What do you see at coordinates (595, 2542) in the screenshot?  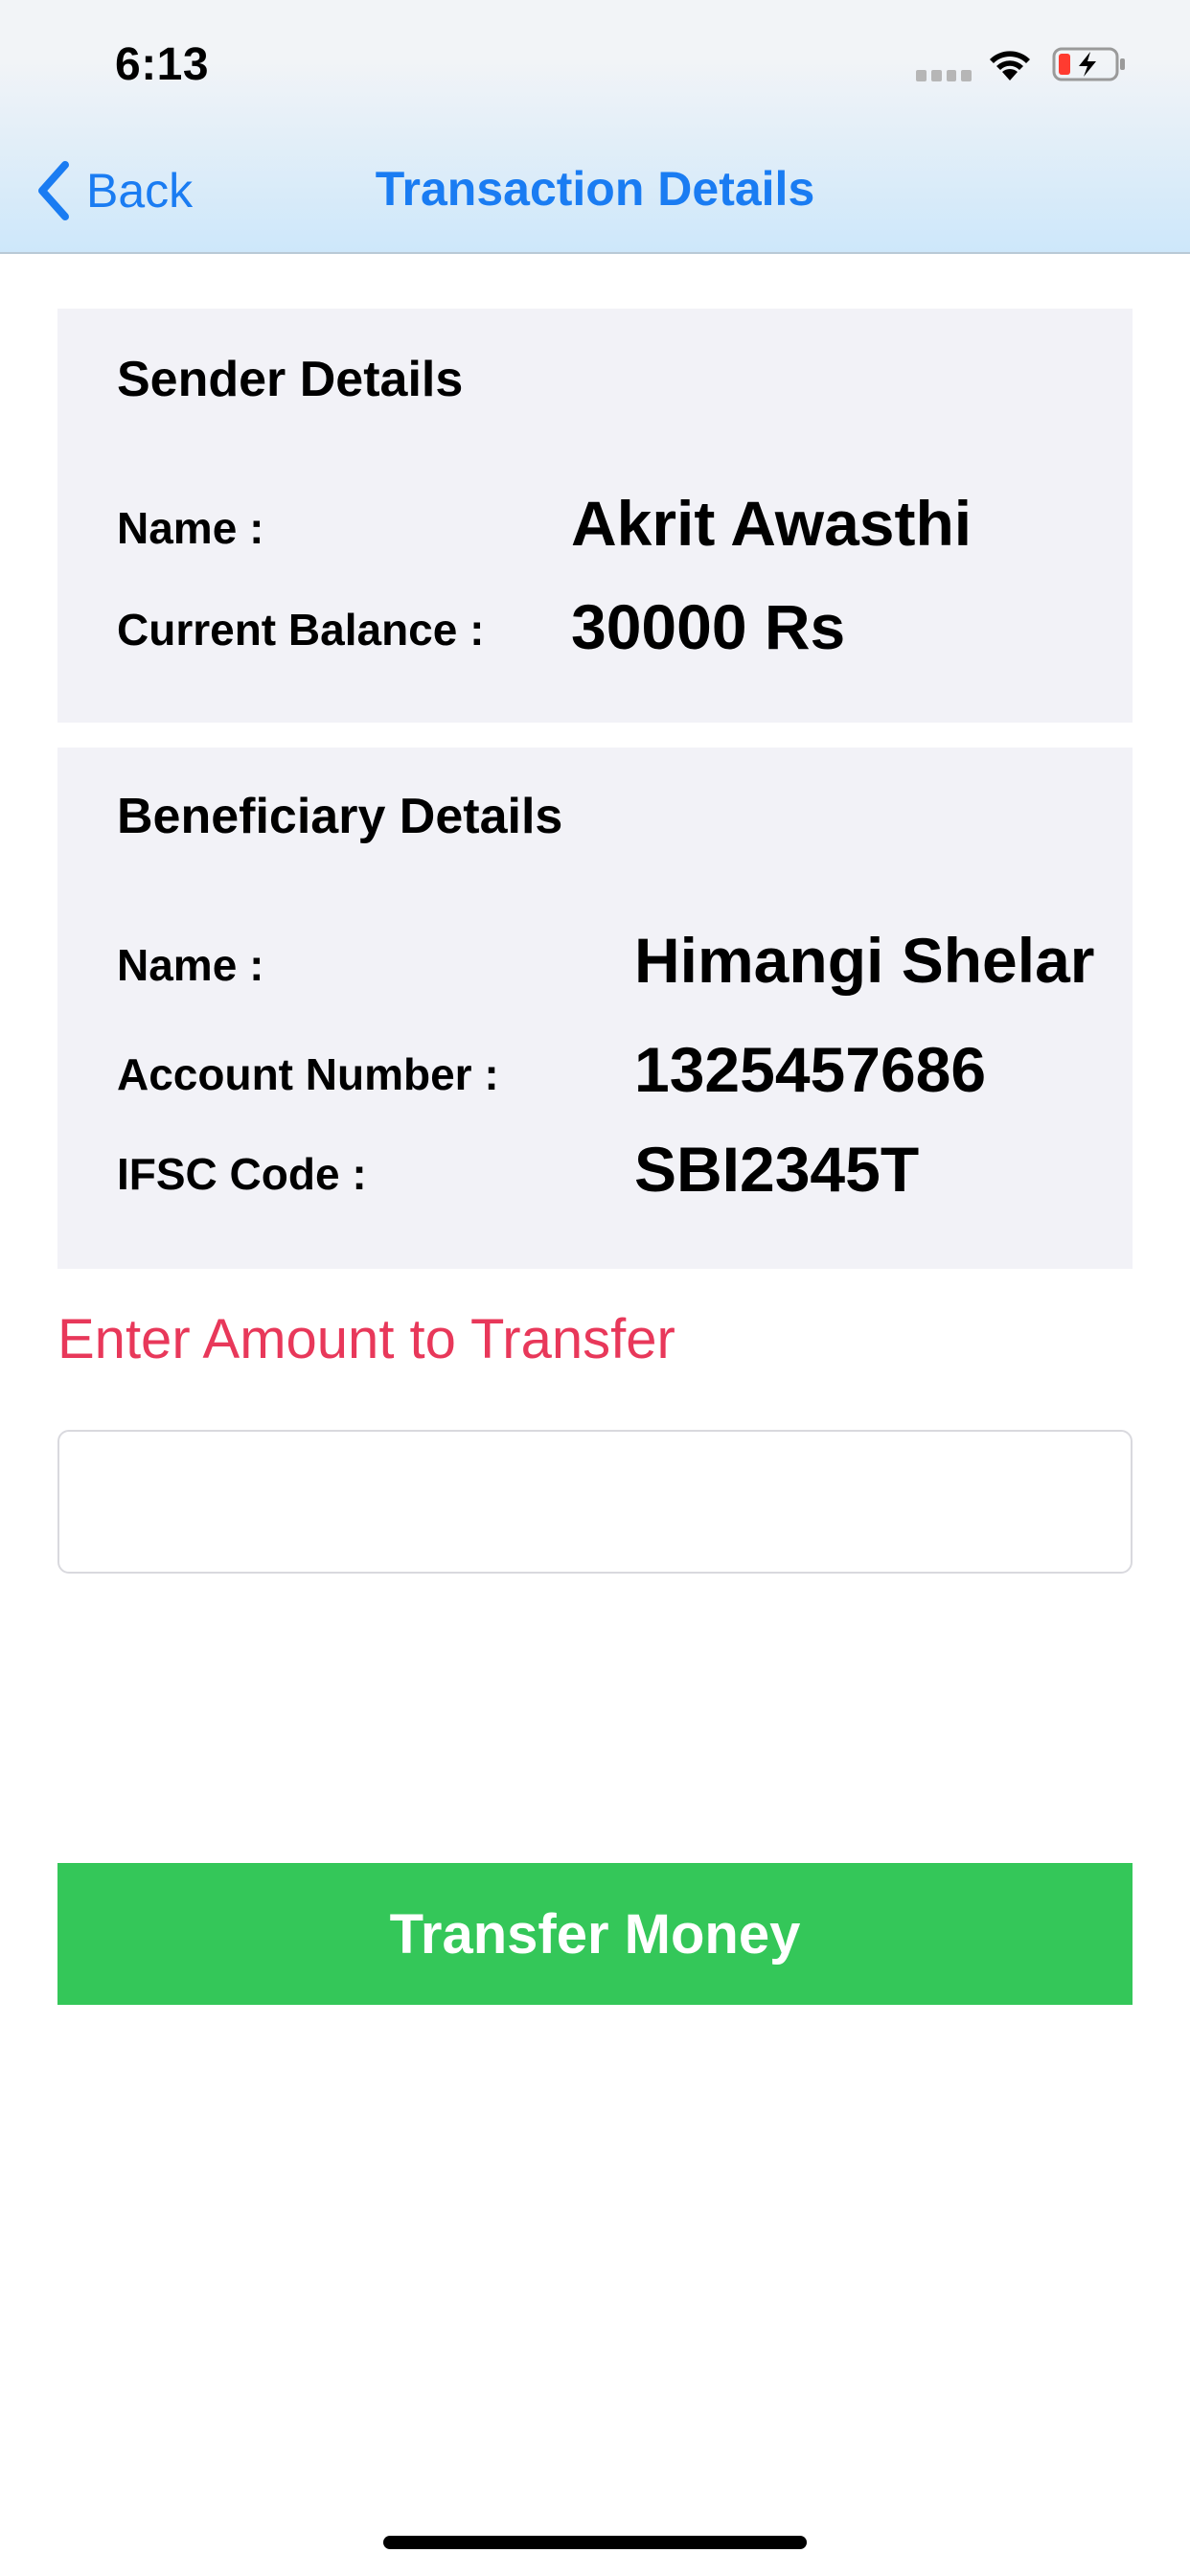 I see `home-indicator` at bounding box center [595, 2542].